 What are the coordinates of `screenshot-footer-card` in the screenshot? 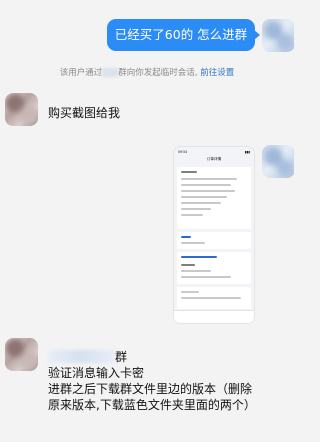 It's located at (214, 298).